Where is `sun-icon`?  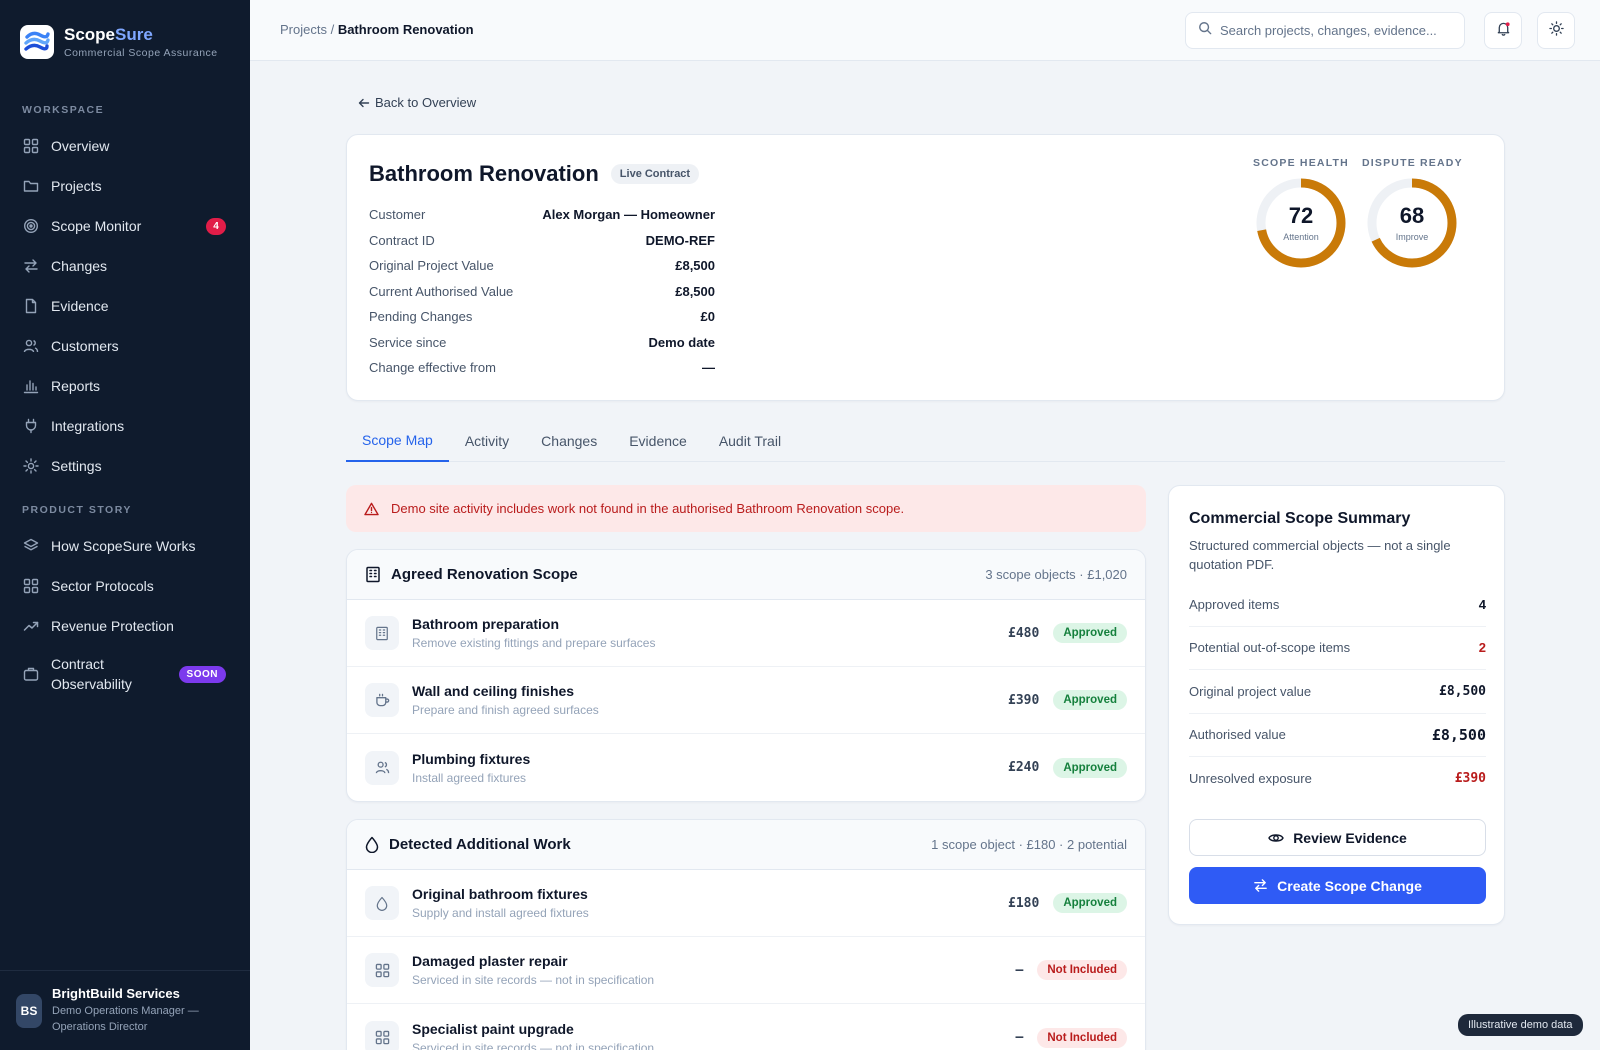
sun-icon is located at coordinates (1556, 30).